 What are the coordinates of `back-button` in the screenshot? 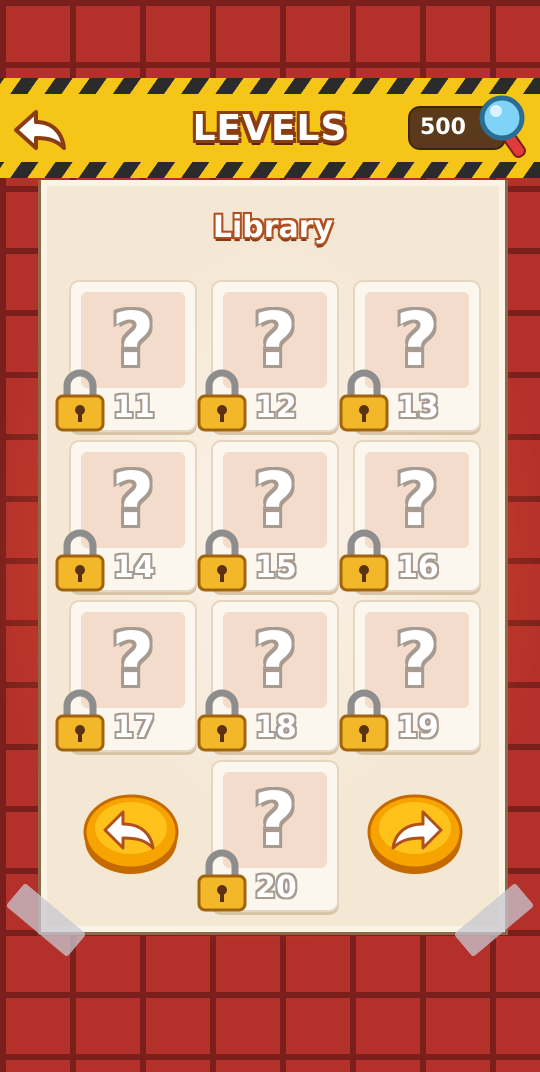 It's located at (40, 130).